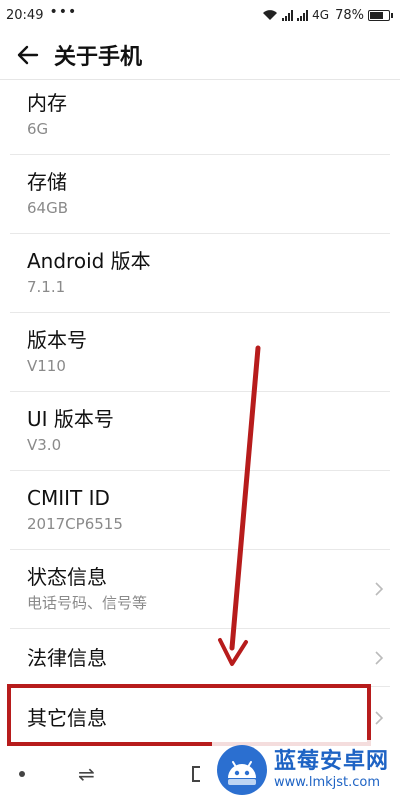 This screenshot has width=400, height=800. I want to click on watermark-url: www.lmkjst.com, so click(327, 782).